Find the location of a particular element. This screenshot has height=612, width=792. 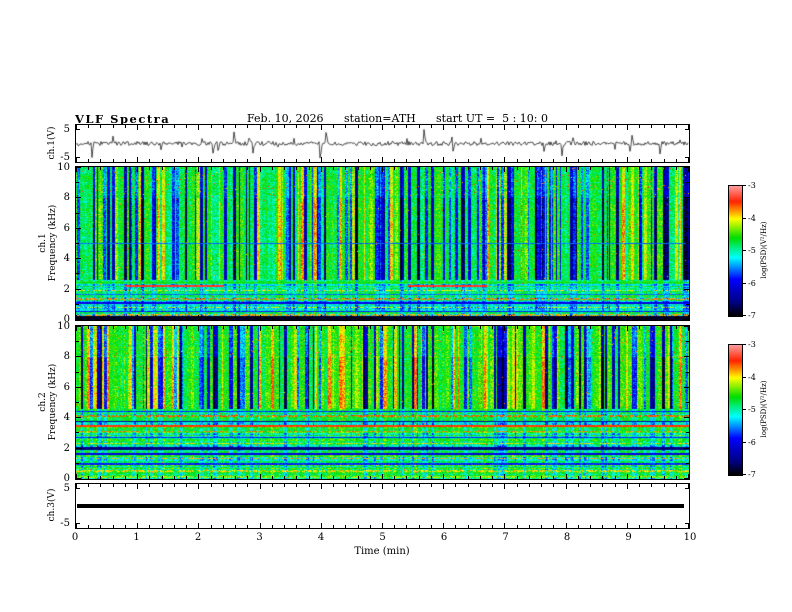

y-tick-label: 4 is located at coordinates (66, 417).